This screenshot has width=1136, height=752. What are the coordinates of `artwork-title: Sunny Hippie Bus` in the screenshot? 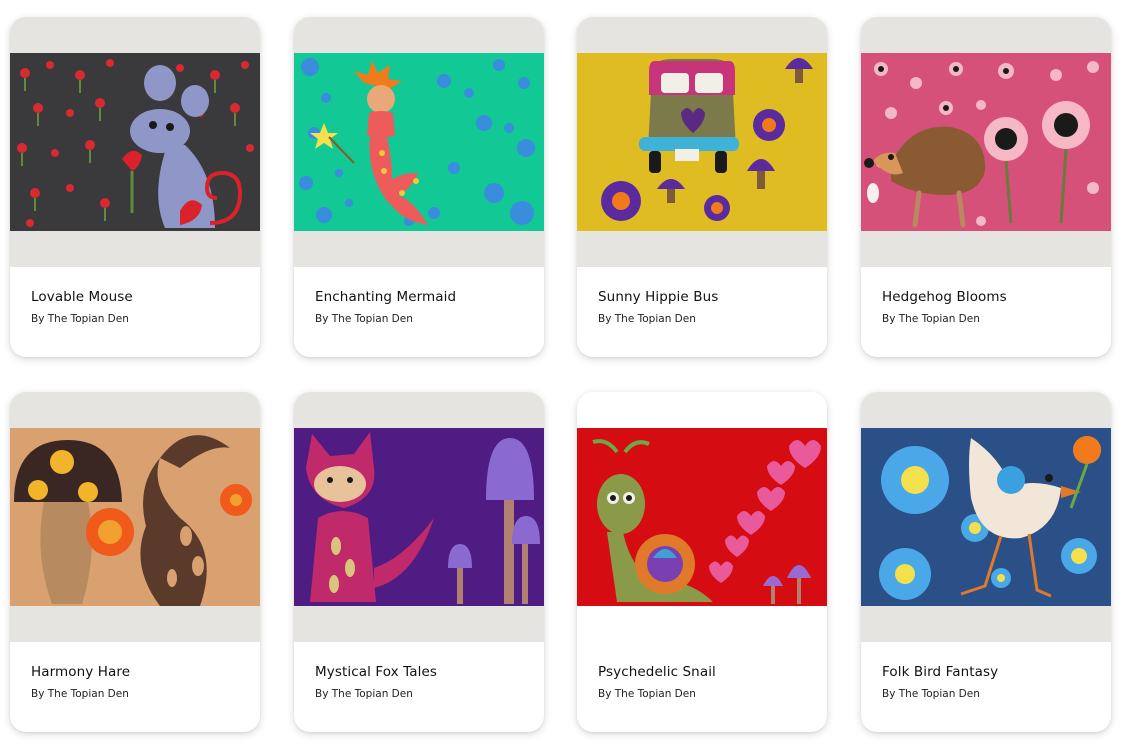 It's located at (705, 297).